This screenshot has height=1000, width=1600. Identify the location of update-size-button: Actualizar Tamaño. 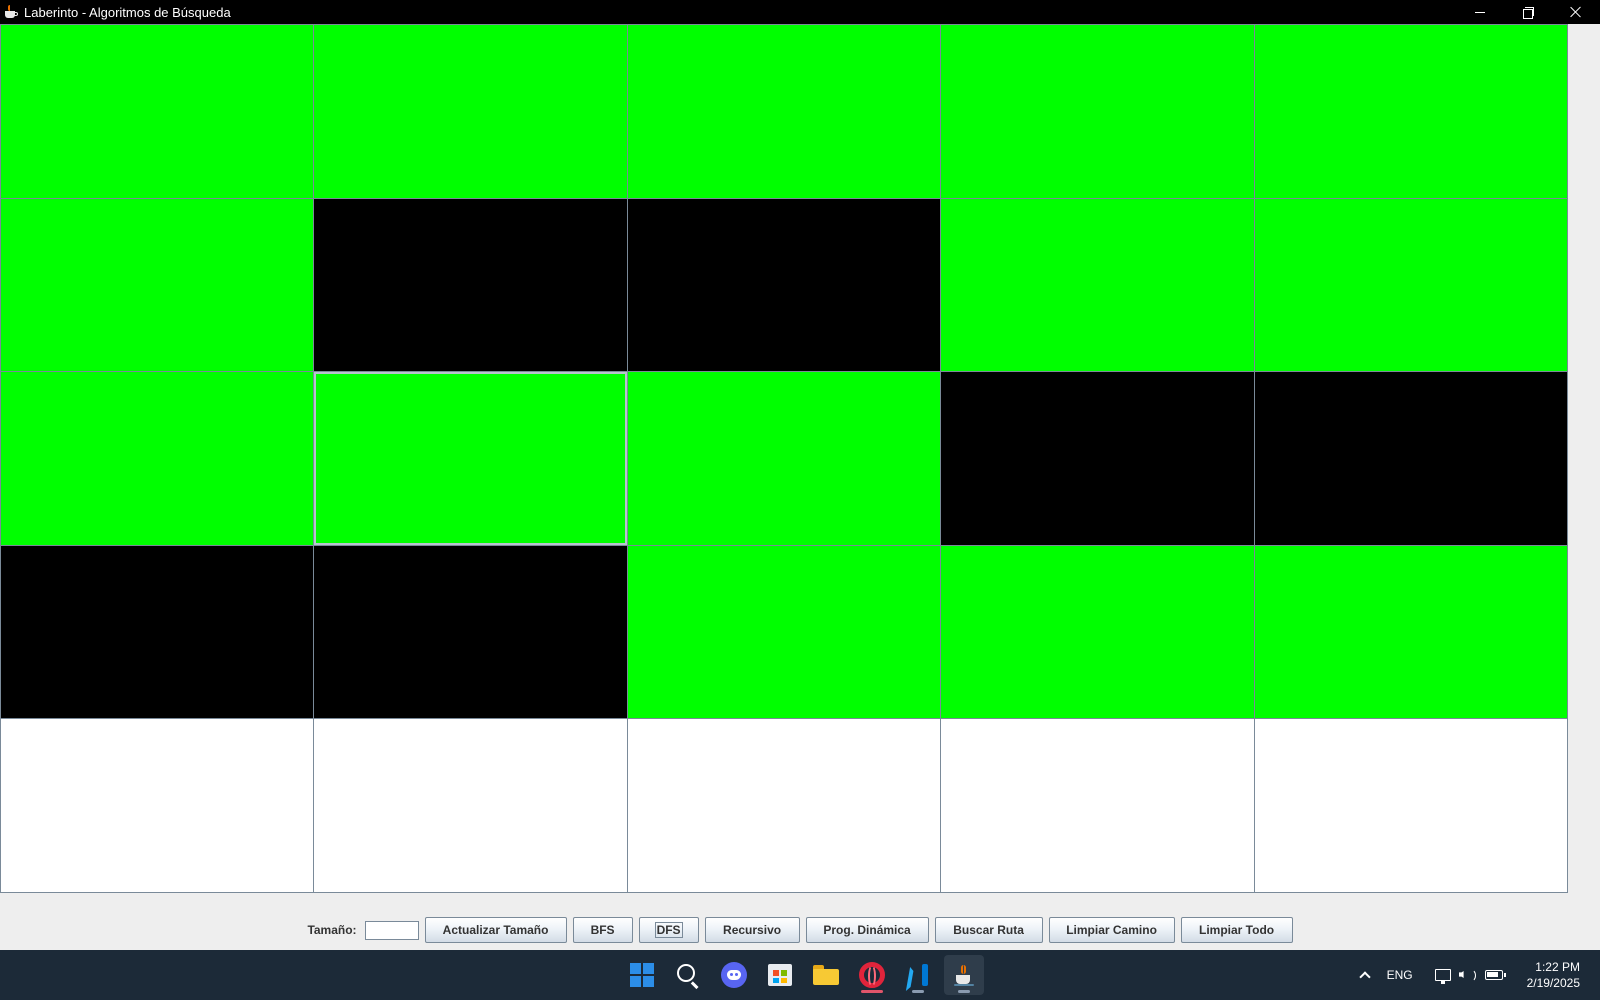
(495, 930).